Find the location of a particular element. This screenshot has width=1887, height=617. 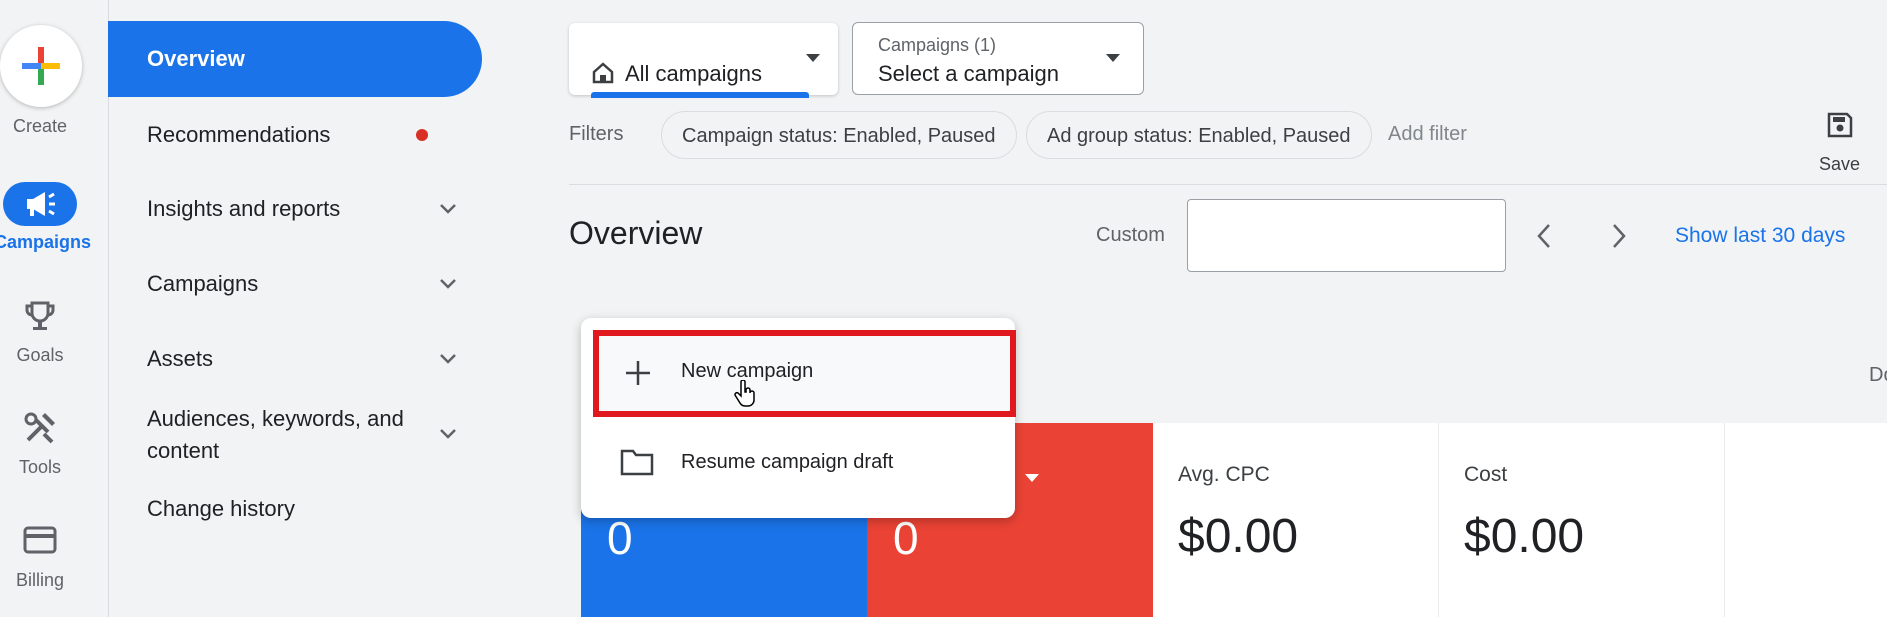

save-icon is located at coordinates (1840, 125).